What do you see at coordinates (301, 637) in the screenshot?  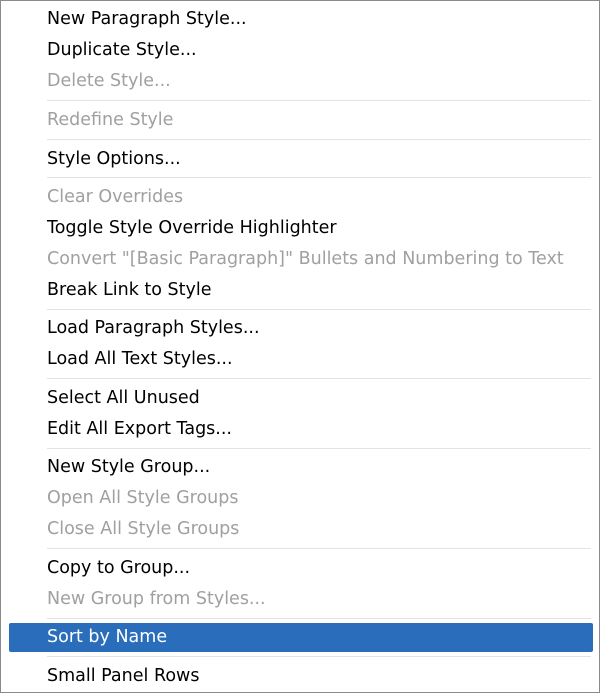 I see `menu-item-sort-by-name: Sort by Name` at bounding box center [301, 637].